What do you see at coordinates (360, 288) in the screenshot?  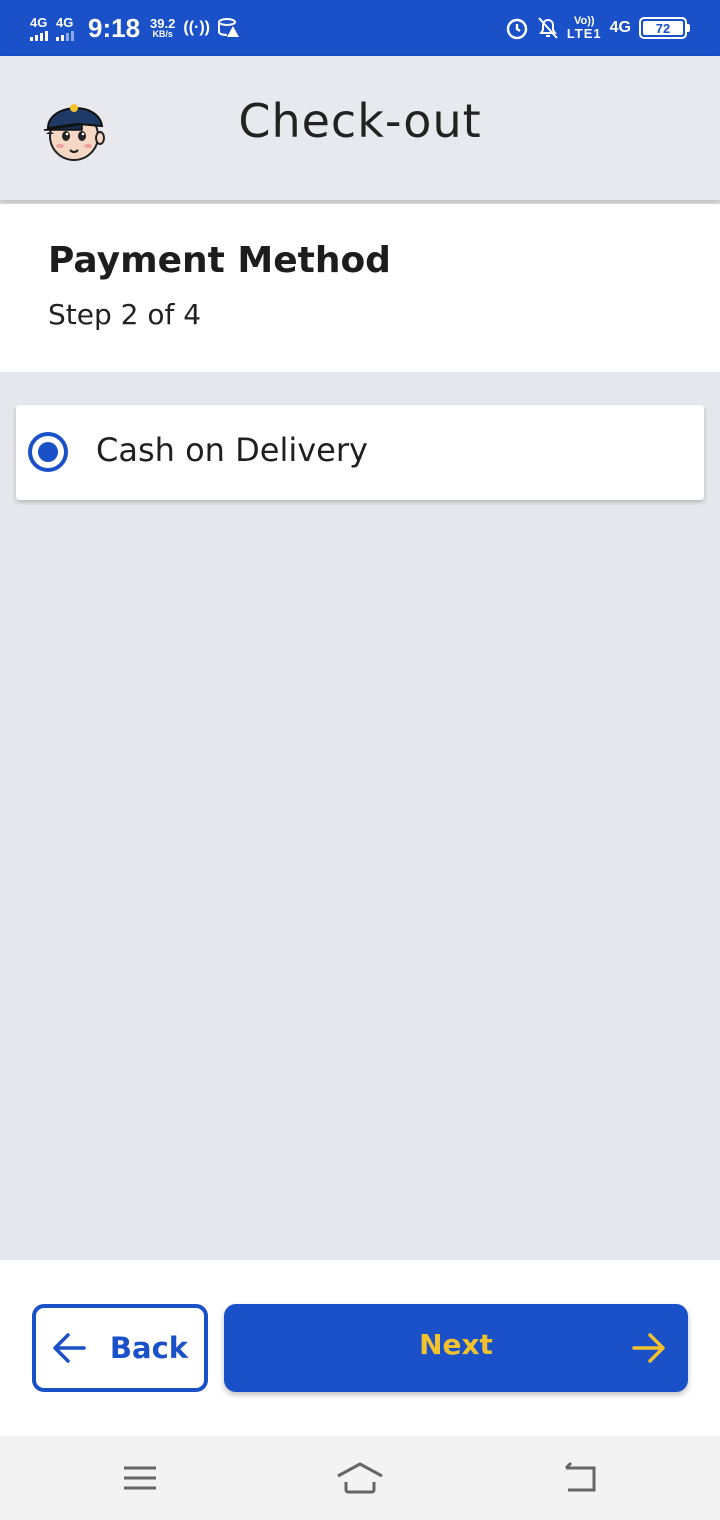 I see `step-header: Payment Method Step 2 of 4` at bounding box center [360, 288].